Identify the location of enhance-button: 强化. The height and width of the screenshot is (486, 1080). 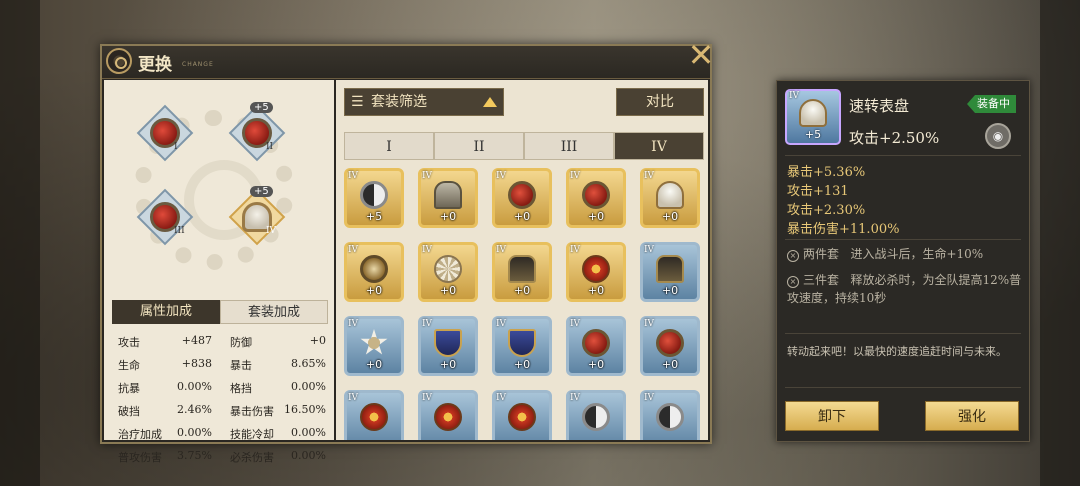
(972, 416).